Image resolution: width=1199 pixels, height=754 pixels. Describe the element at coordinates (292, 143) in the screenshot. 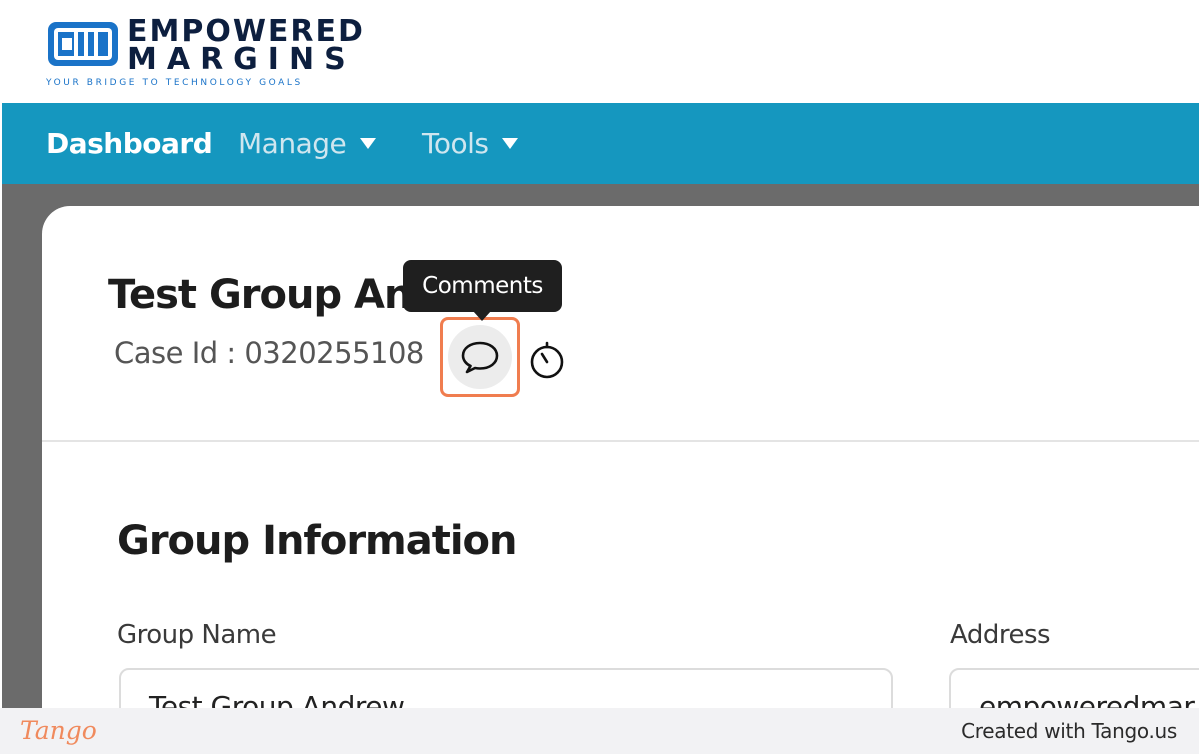

I see `nav-manage-label: Manage` at that location.